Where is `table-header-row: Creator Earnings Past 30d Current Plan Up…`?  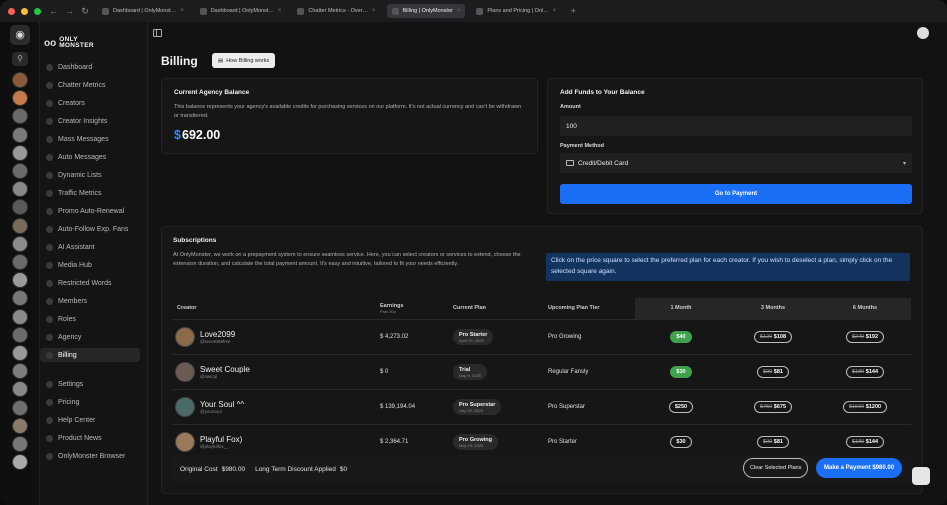
table-header-row: Creator Earnings Past 30d Current Plan Up… is located at coordinates (541, 308).